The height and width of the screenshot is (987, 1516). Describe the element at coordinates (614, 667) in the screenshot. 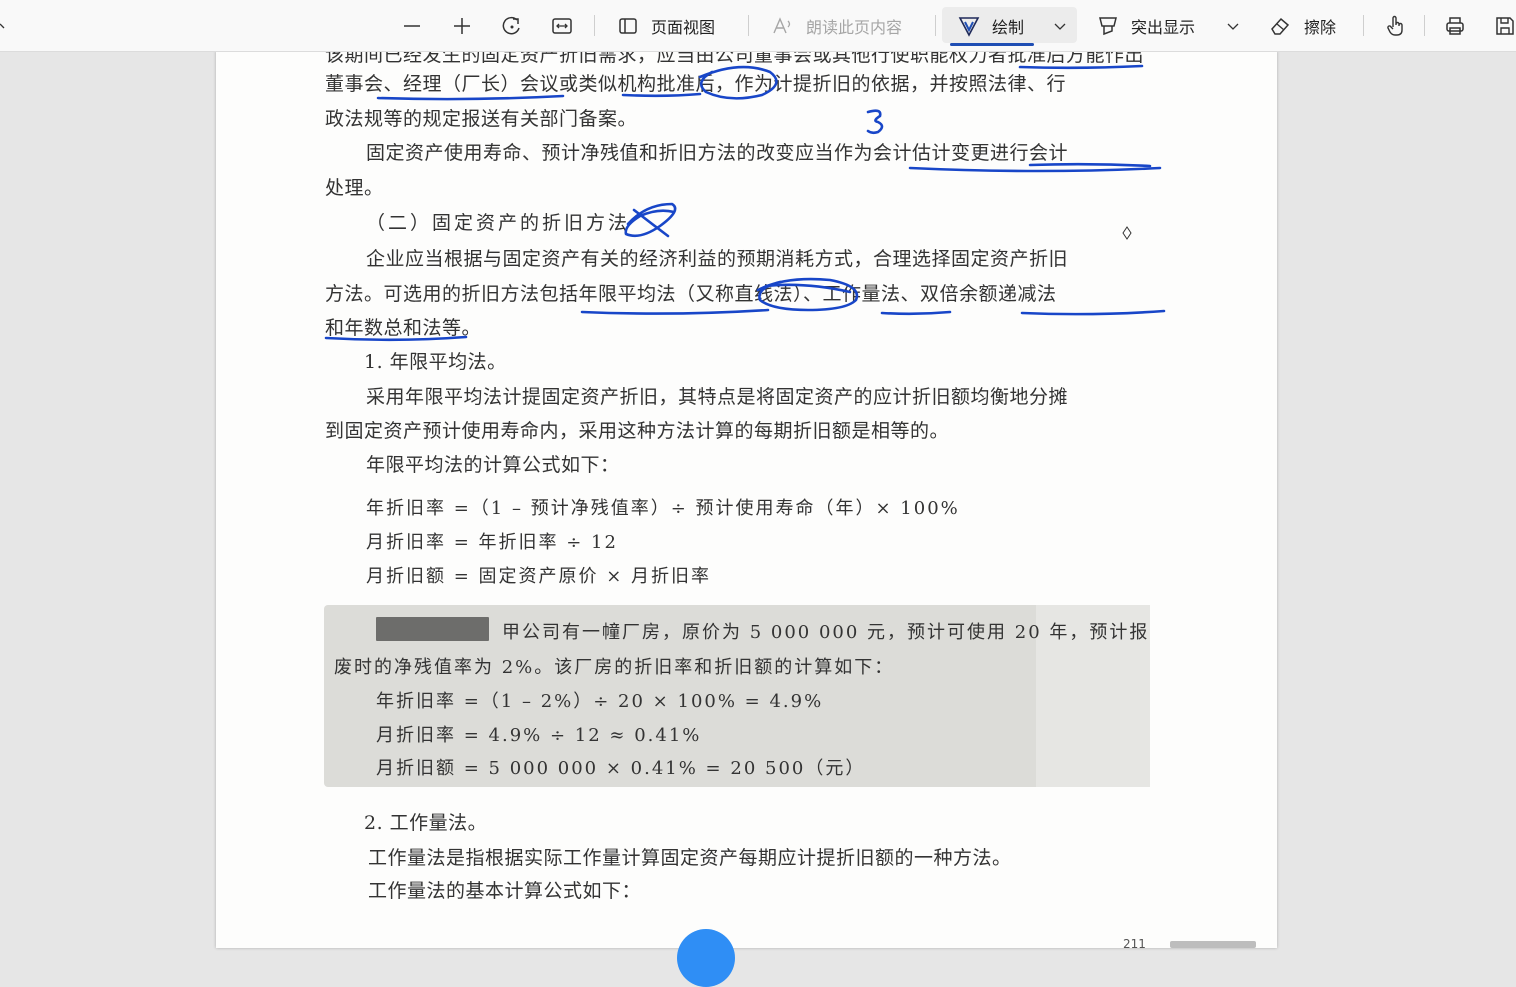

I see `example-line: 废时的净残值率为 2%。该厂房的折旧率和折旧额的计算如下：` at that location.